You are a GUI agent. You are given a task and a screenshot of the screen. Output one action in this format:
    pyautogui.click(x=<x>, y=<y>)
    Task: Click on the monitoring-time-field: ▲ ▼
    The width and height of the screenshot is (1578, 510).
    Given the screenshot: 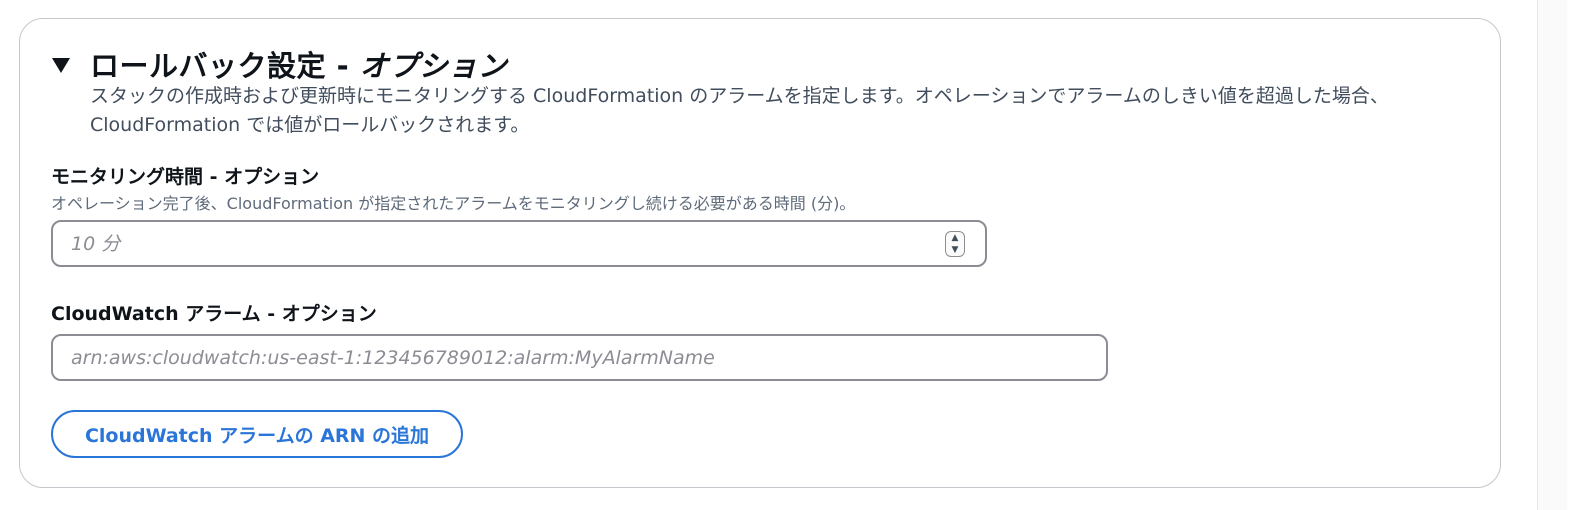 What is the action you would take?
    pyautogui.click(x=519, y=243)
    